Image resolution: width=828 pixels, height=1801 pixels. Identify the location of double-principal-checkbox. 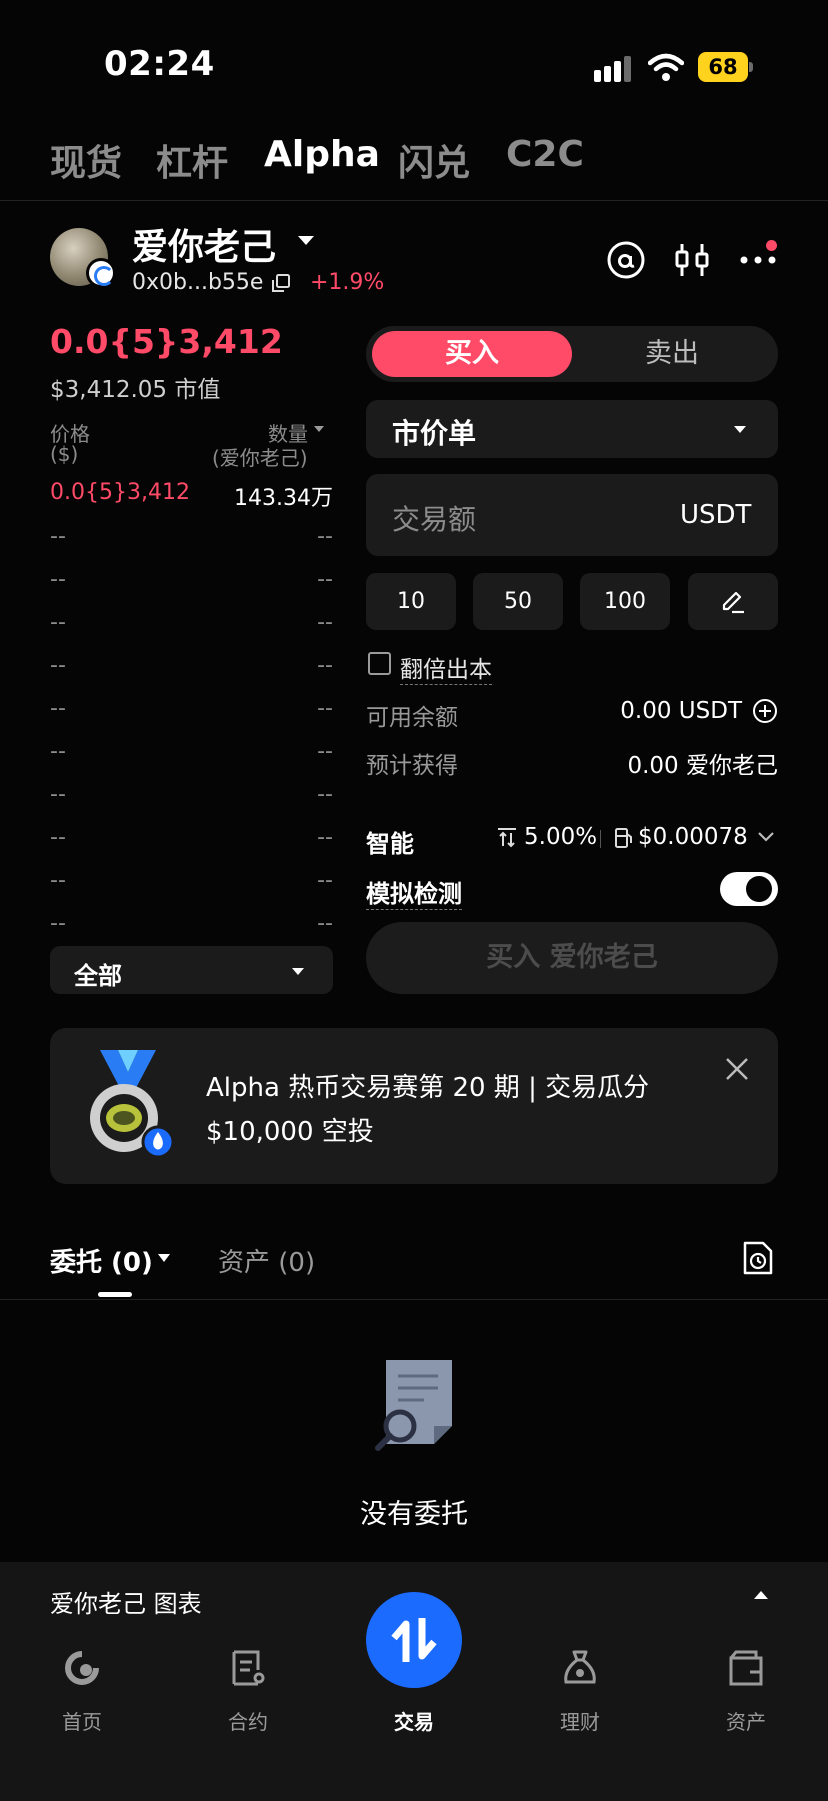
(379, 663).